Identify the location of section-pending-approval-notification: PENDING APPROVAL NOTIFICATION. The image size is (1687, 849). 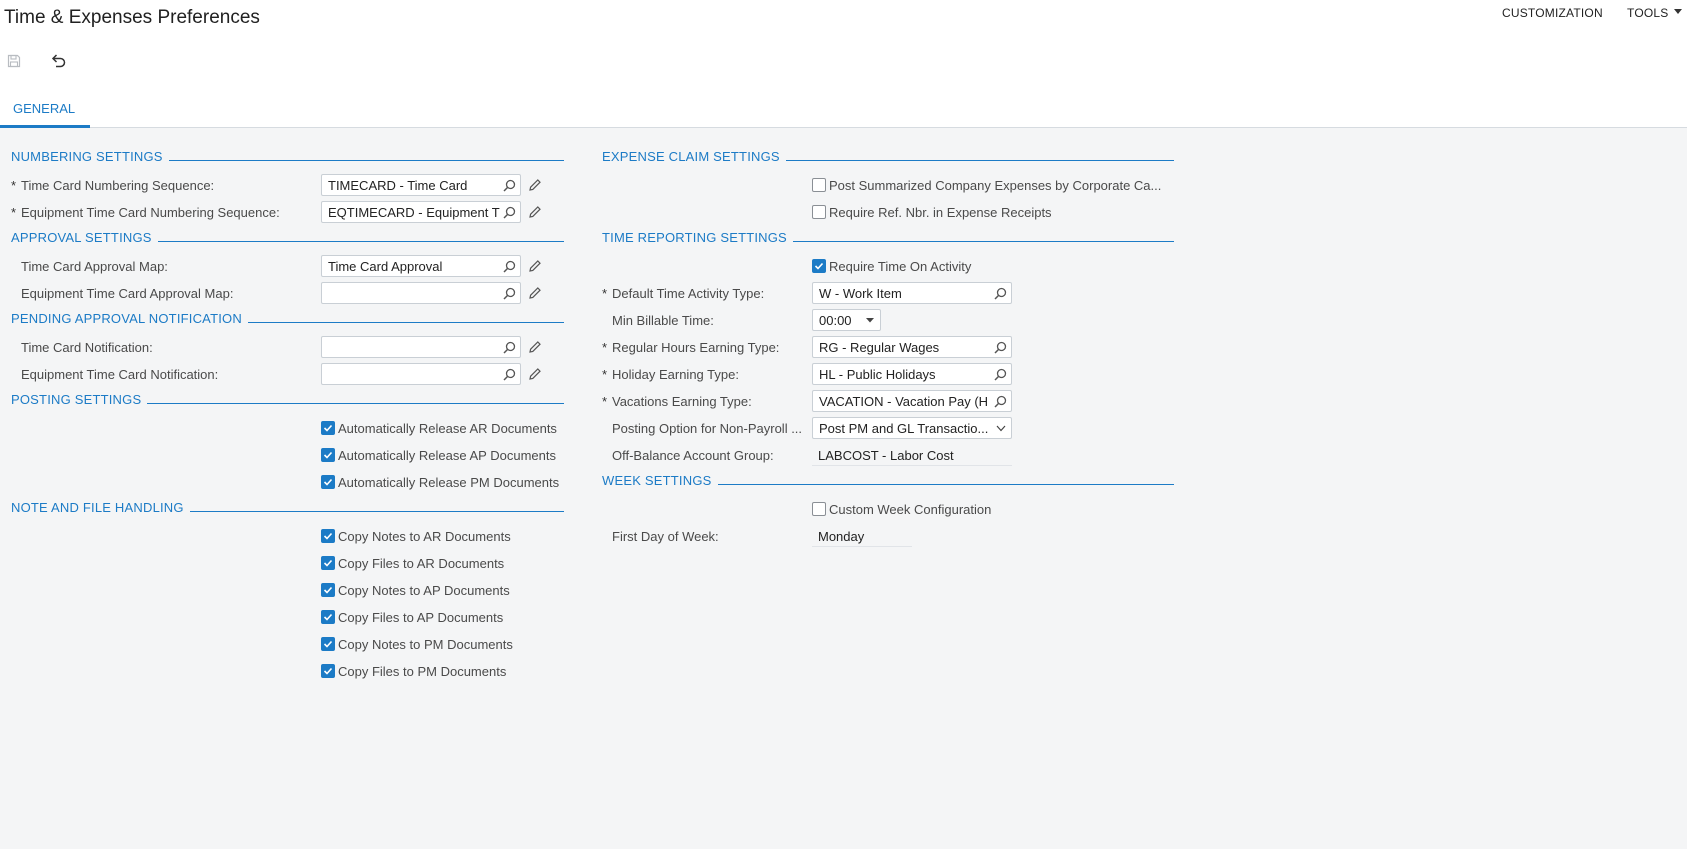
(287, 317).